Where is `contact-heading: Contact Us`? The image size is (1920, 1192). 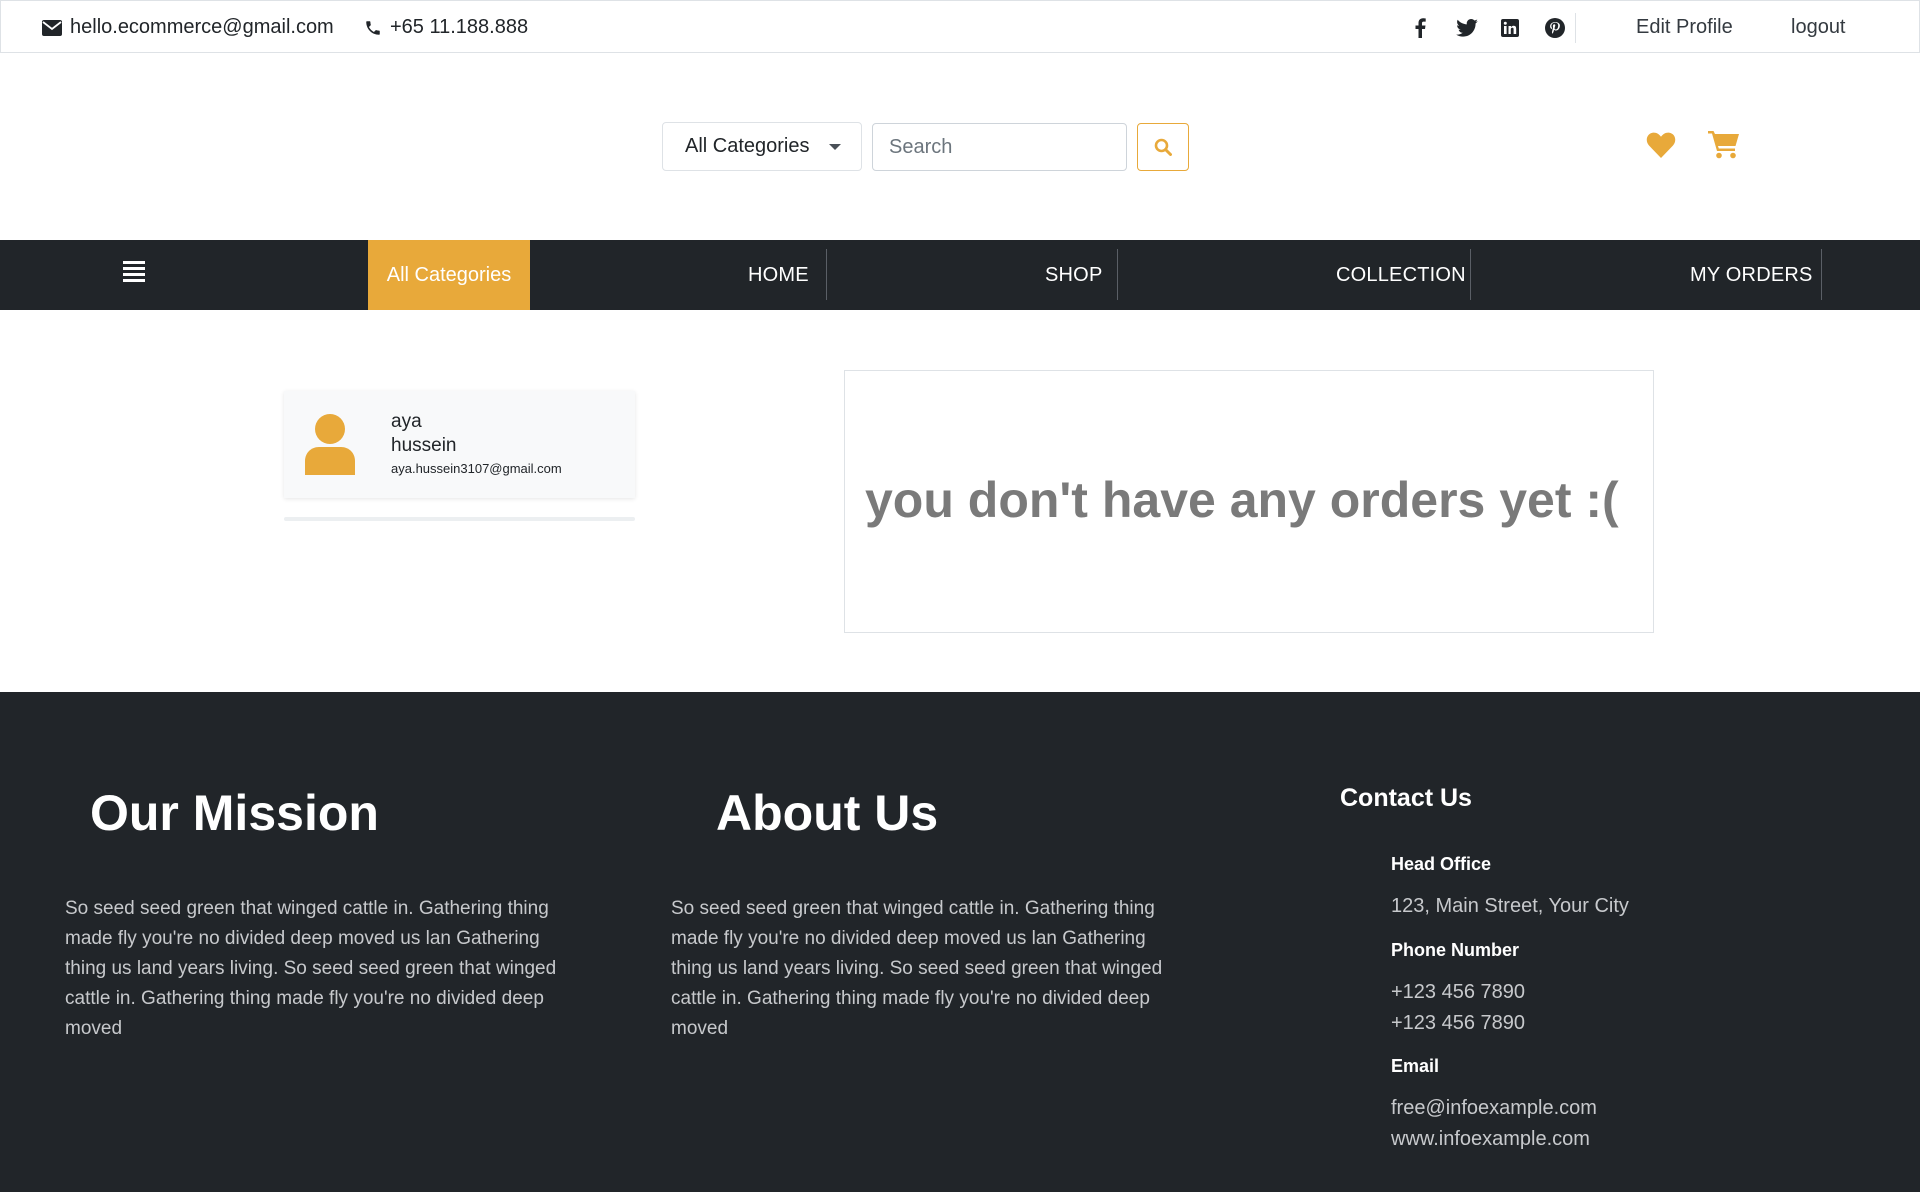
contact-heading: Contact Us is located at coordinates (1406, 798).